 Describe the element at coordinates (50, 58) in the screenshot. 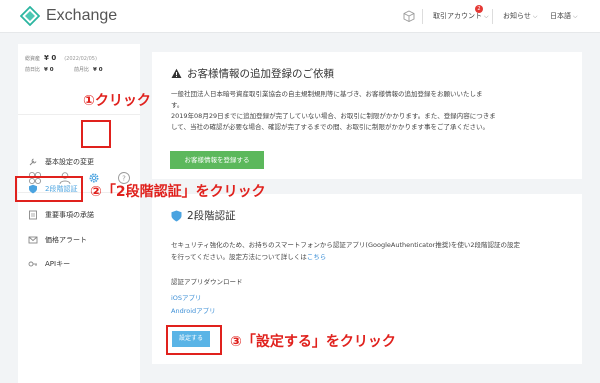

I see `total-assets-value: ¥ 0` at that location.